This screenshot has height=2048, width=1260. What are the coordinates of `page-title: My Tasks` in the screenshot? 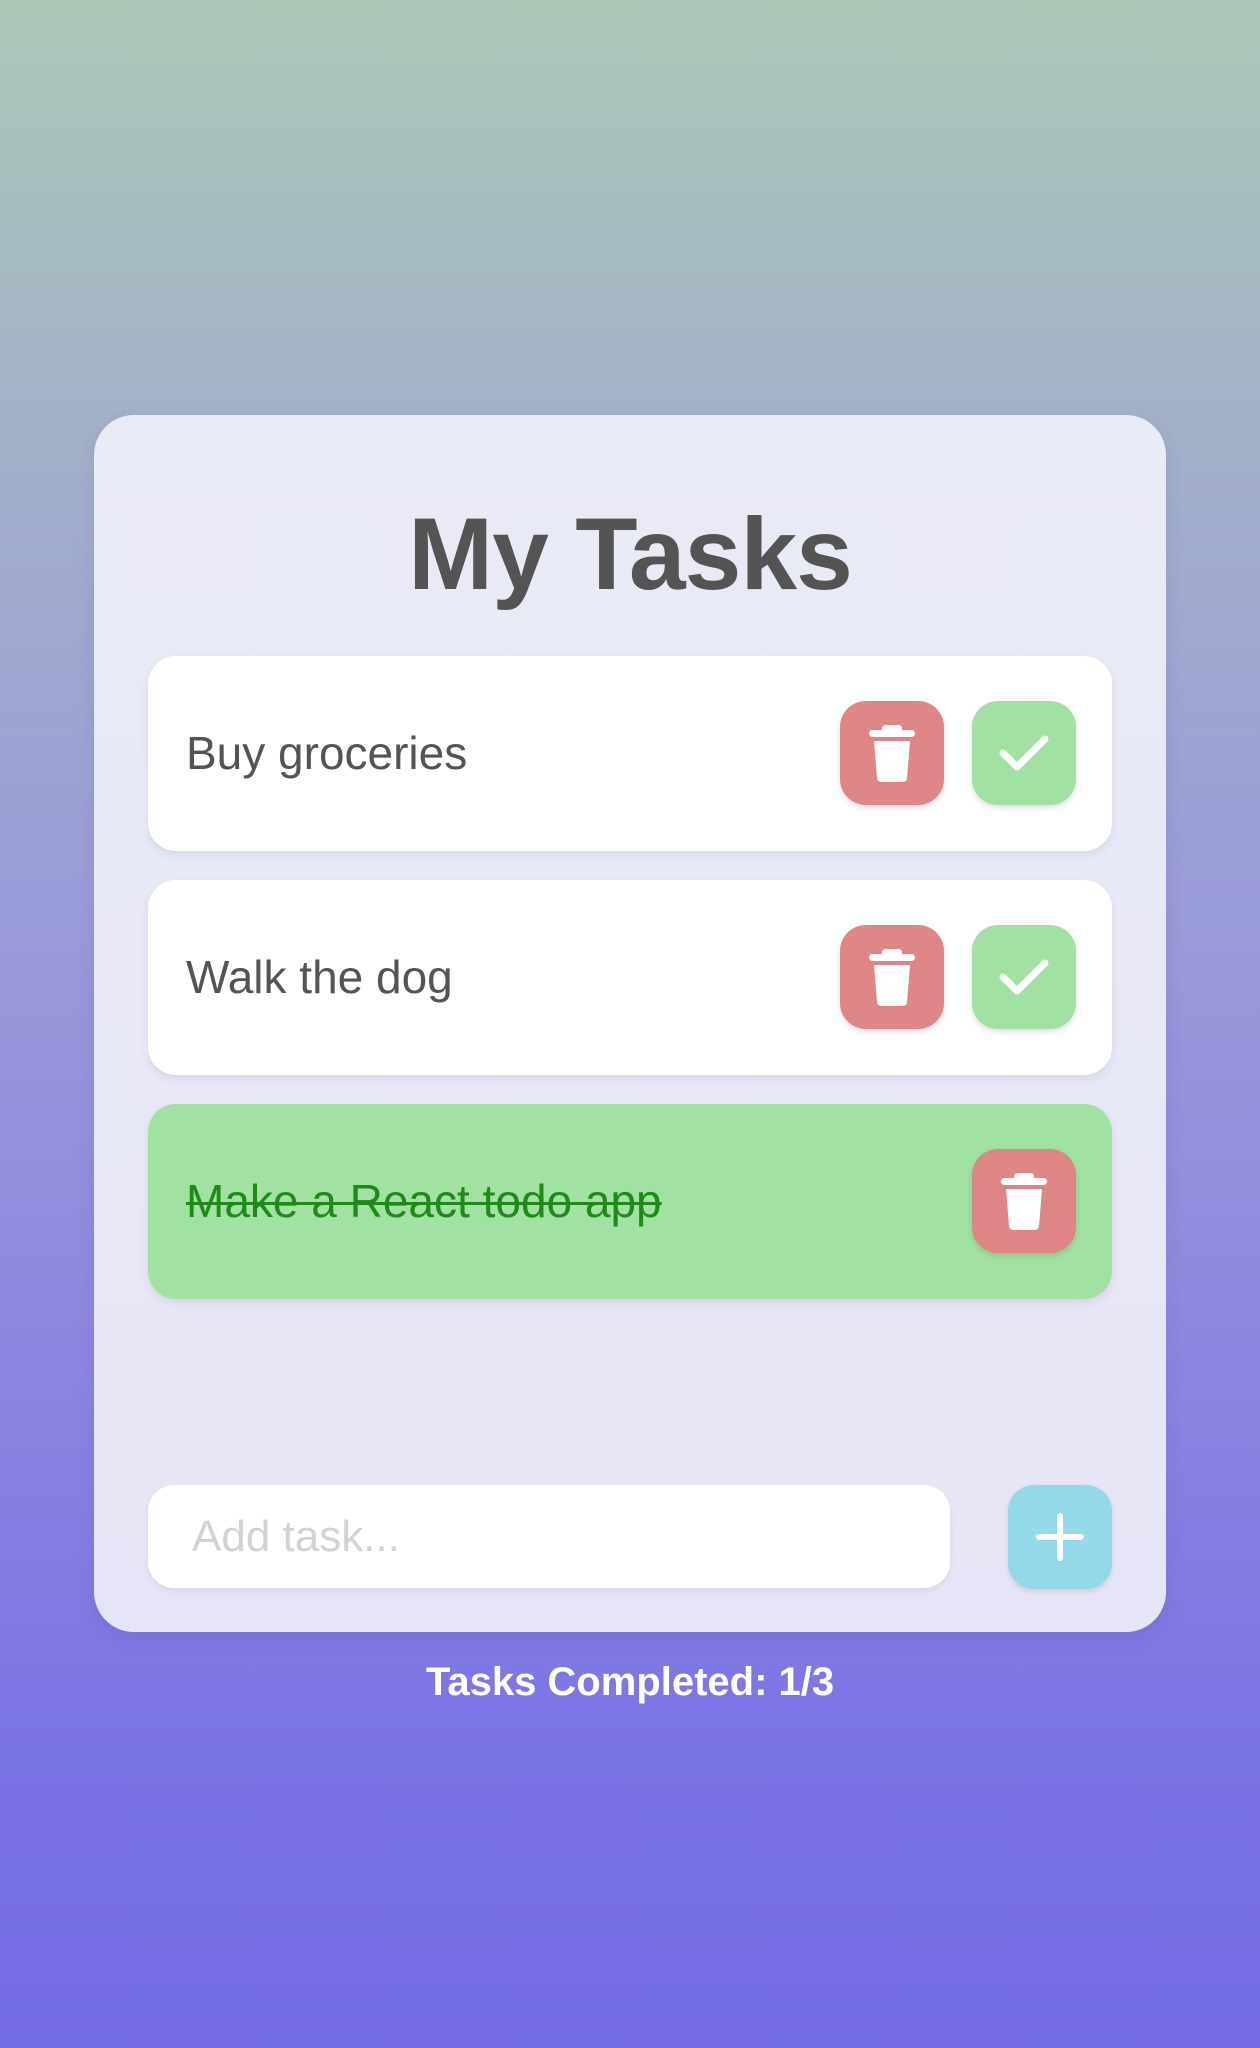 It's located at (630, 554).